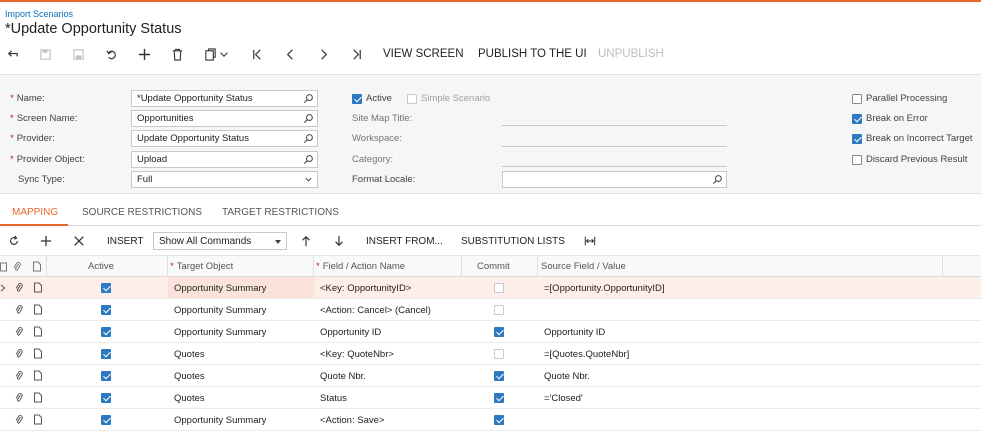  What do you see at coordinates (890, 118) in the screenshot?
I see `break-on-error-checkbox: Break on Error` at bounding box center [890, 118].